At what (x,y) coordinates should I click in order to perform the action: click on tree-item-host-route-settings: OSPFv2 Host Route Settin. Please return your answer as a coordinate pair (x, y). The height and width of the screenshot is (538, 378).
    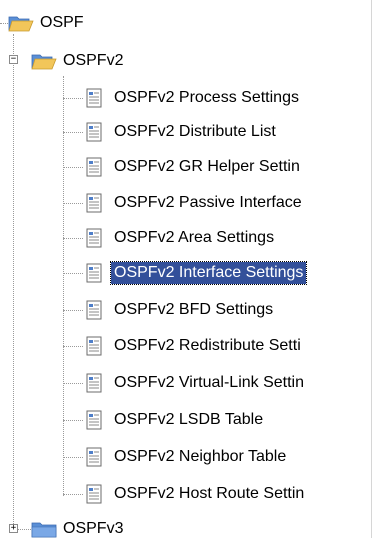
    Looking at the image, I should click on (196, 494).